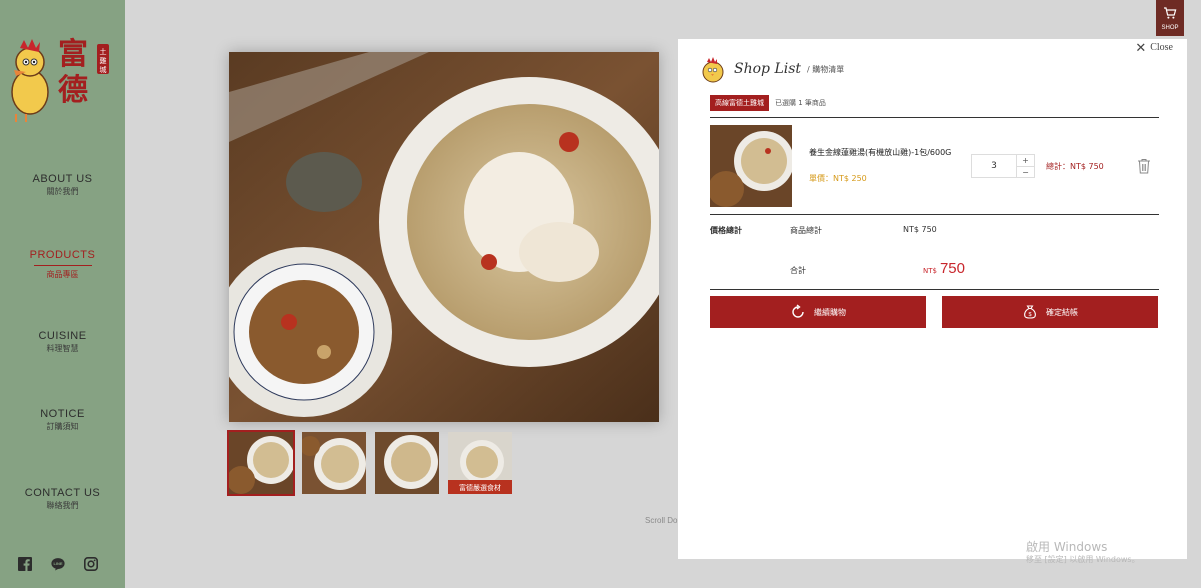  What do you see at coordinates (62, 274) in the screenshot?
I see `nav-products-zh: 商品專區` at bounding box center [62, 274].